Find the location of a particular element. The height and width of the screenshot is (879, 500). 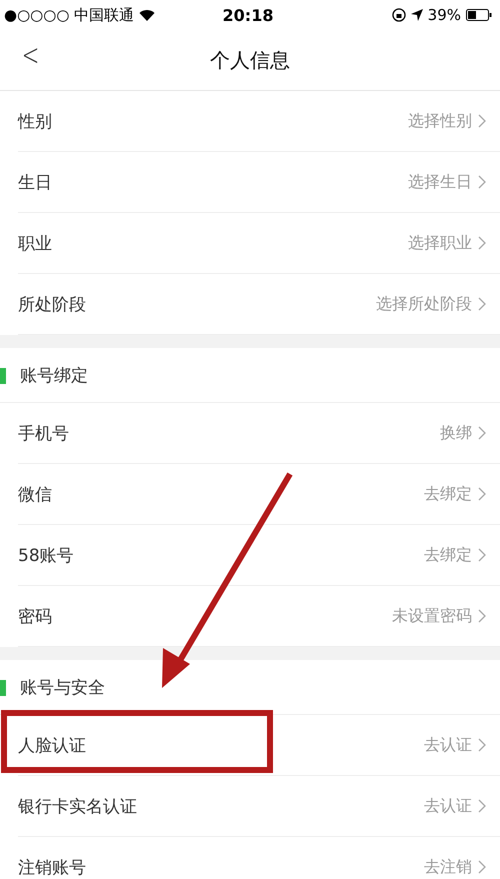

row-value: 未设置密码 is located at coordinates (432, 616).